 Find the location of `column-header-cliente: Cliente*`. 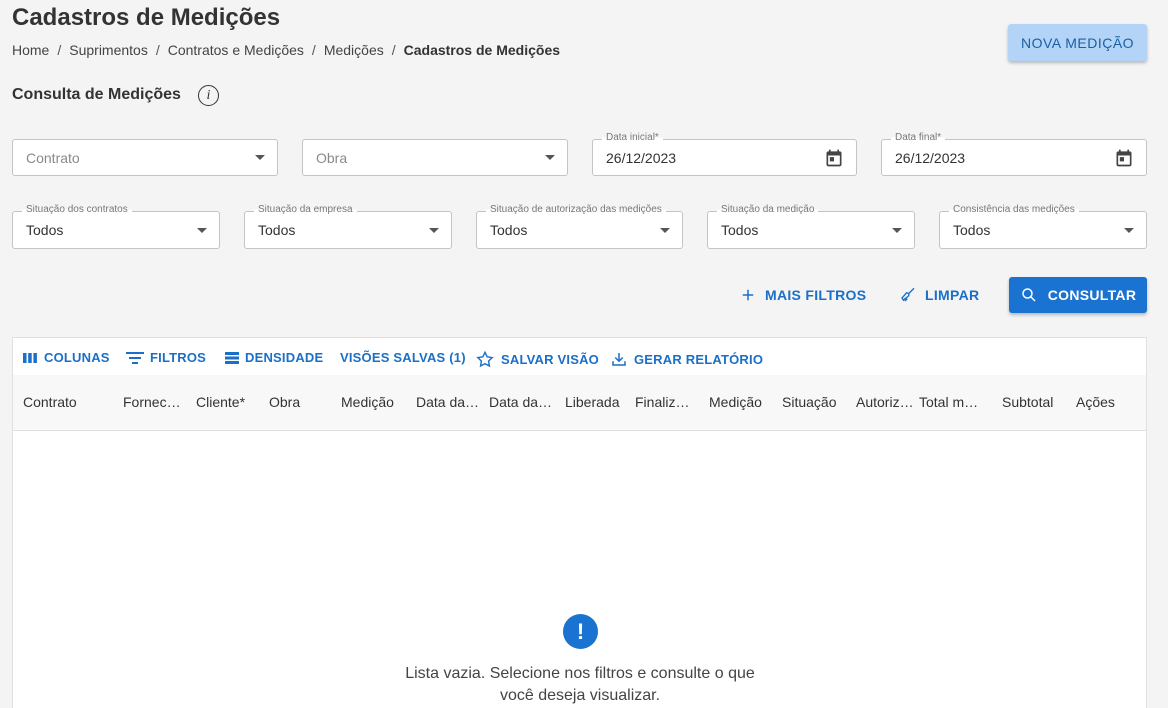

column-header-cliente: Cliente* is located at coordinates (224, 402).